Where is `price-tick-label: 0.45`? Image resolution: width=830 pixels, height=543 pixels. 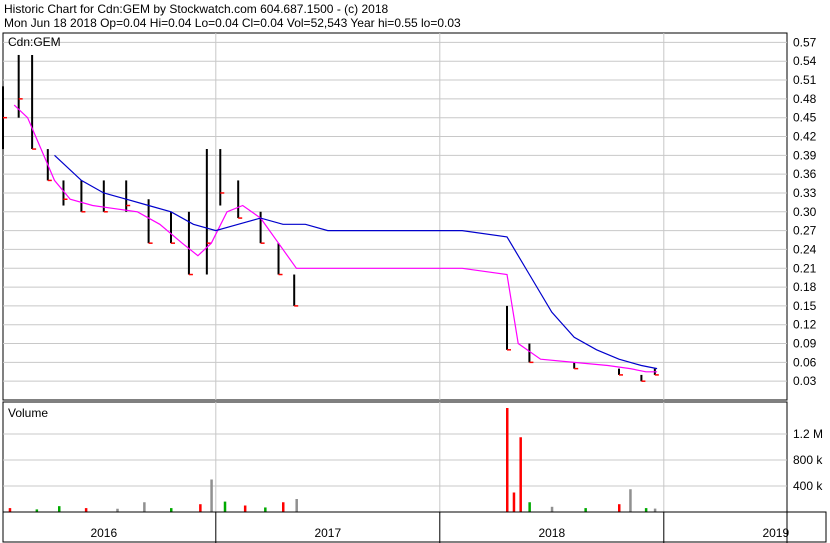 price-tick-label: 0.45 is located at coordinates (805, 118).